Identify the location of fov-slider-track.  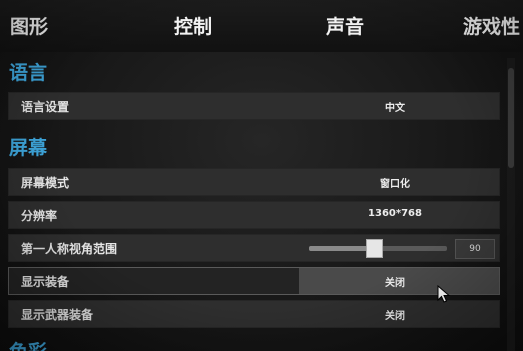
(378, 248).